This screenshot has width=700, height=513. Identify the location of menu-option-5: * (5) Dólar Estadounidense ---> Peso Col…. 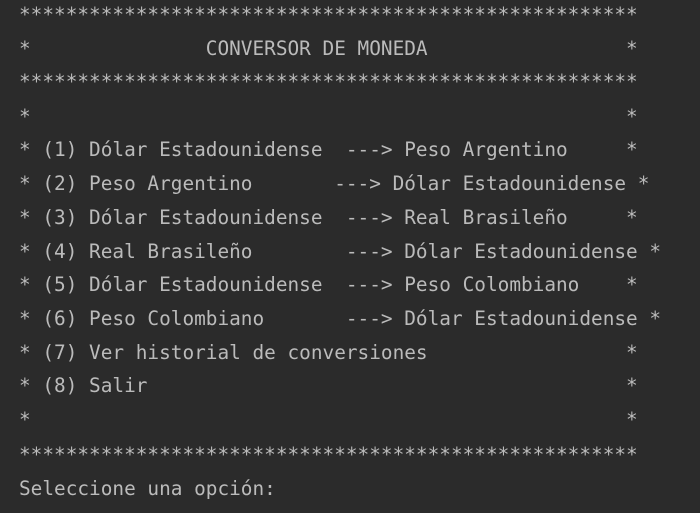
(328, 284).